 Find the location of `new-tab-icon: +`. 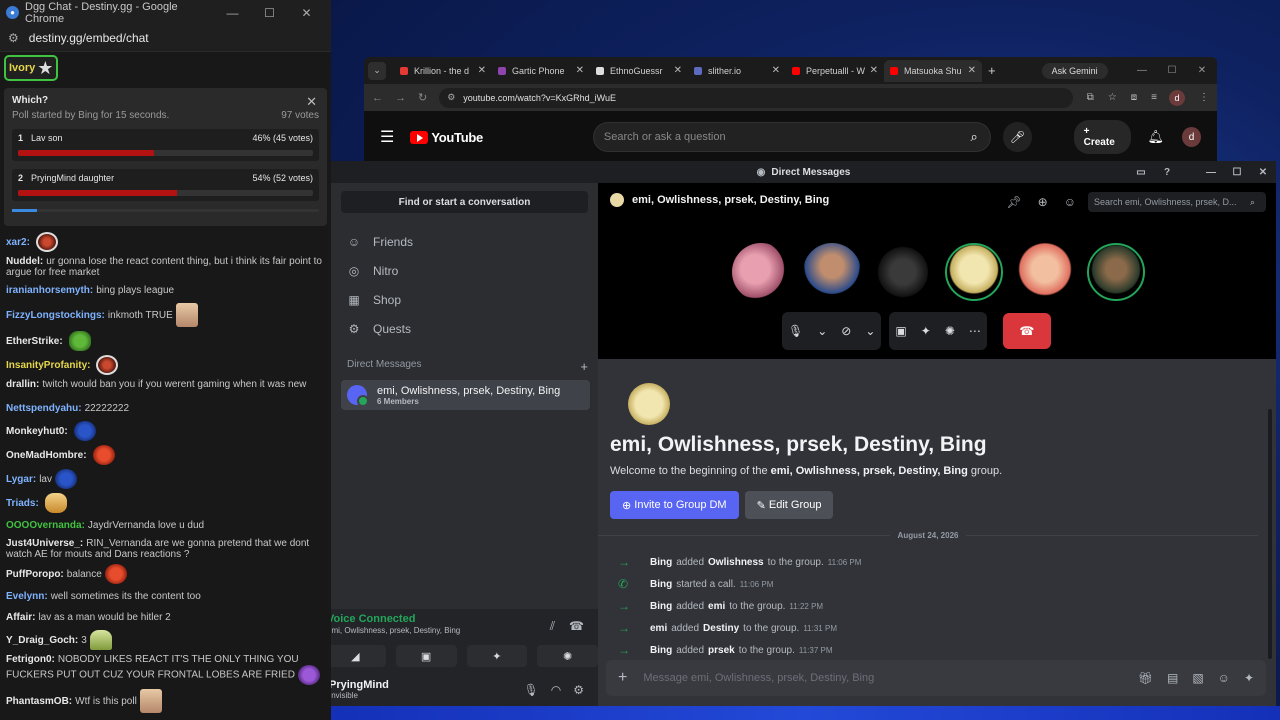

new-tab-icon: + is located at coordinates (992, 70).